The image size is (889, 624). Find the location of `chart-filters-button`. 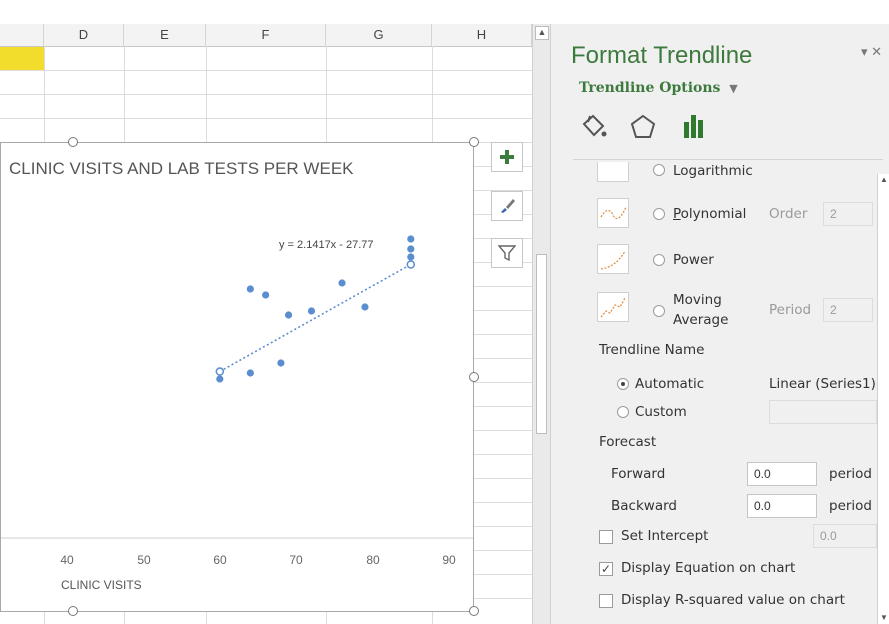

chart-filters-button is located at coordinates (507, 253).